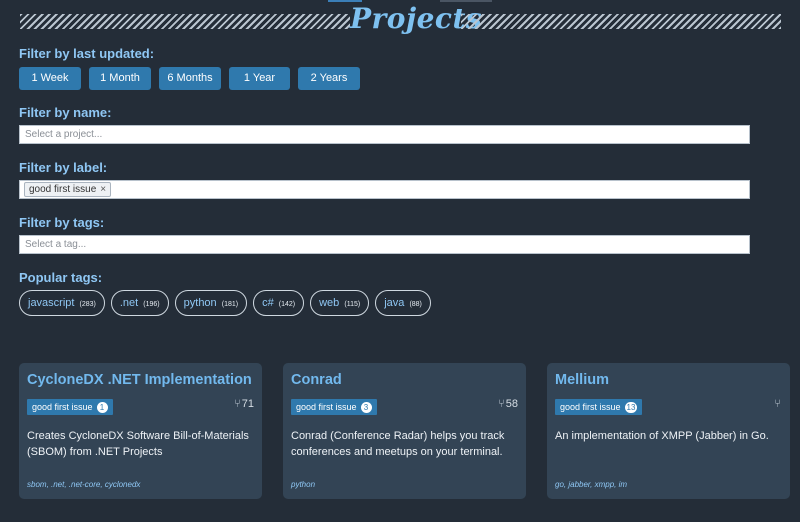  What do you see at coordinates (668, 406) in the screenshot?
I see `project-badge-row: good first issue 13 ⑂` at bounding box center [668, 406].